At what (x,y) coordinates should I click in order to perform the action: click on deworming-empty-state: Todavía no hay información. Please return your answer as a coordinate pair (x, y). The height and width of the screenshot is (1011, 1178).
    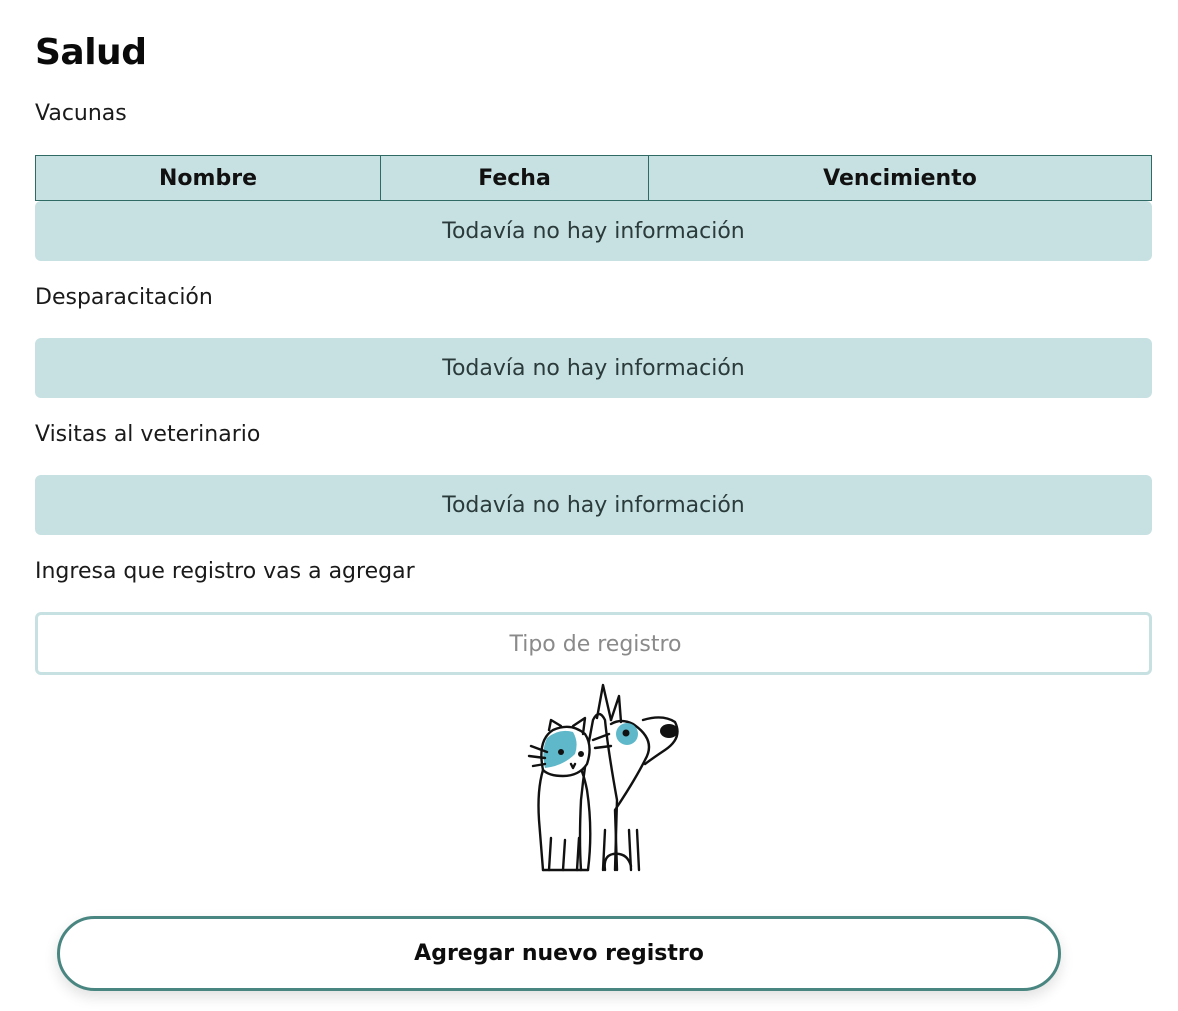
    Looking at the image, I should click on (593, 368).